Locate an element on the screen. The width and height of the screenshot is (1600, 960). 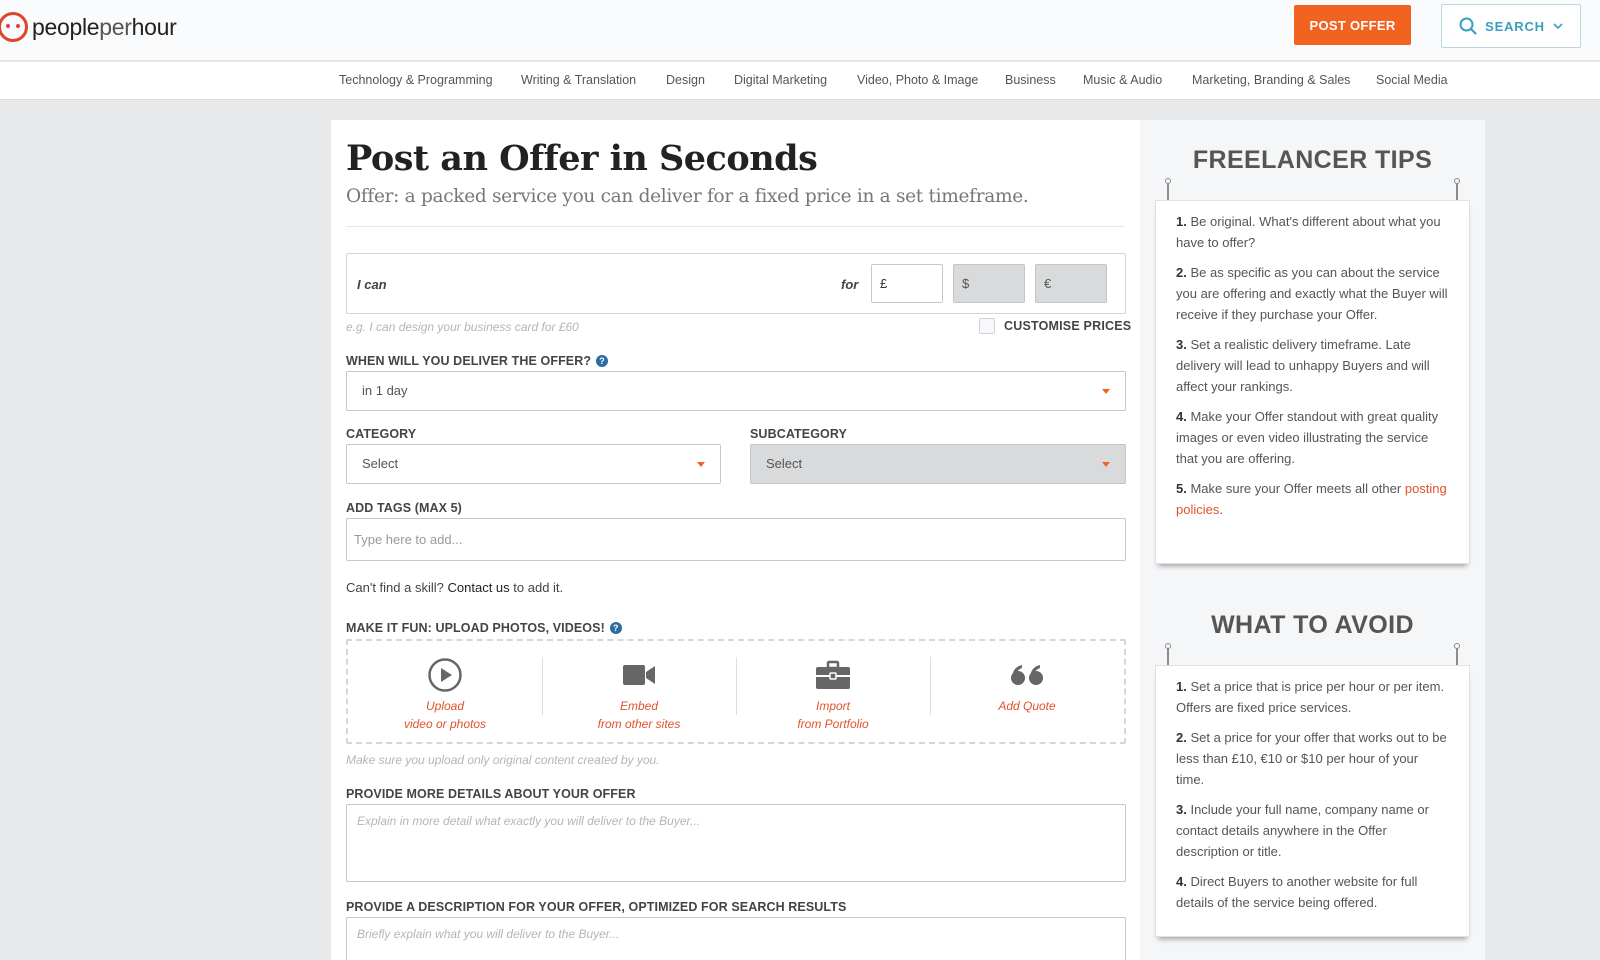
tags-label: ADD TAGS (MAX 5) is located at coordinates (404, 508).